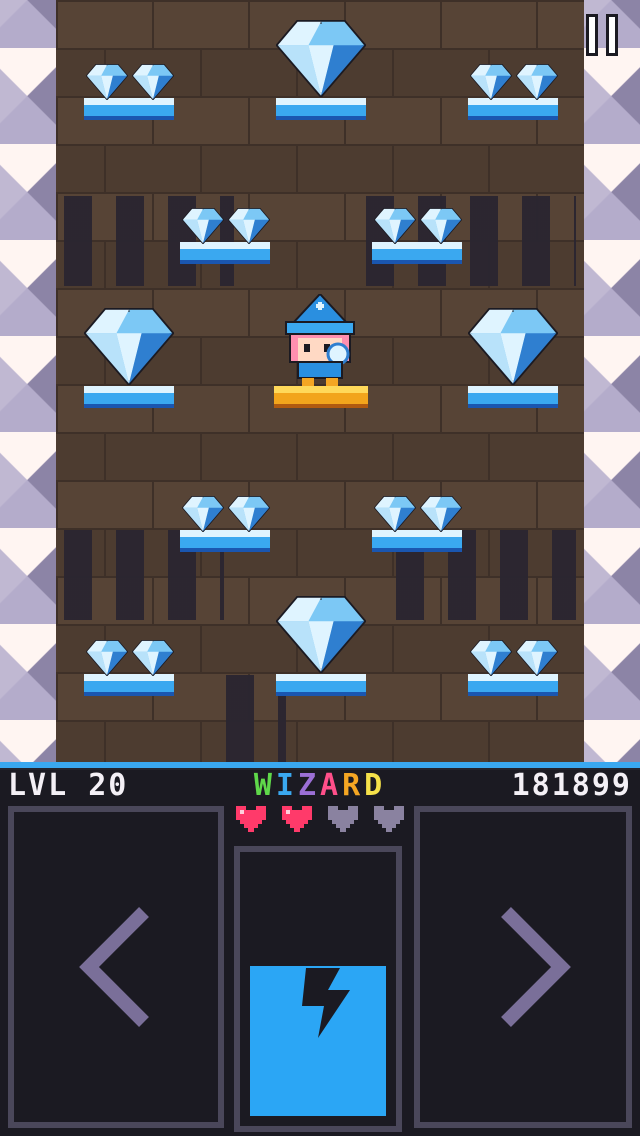 The height and width of the screenshot is (1136, 640). Describe the element at coordinates (320, 819) in the screenshot. I see `lives-hearts` at that location.